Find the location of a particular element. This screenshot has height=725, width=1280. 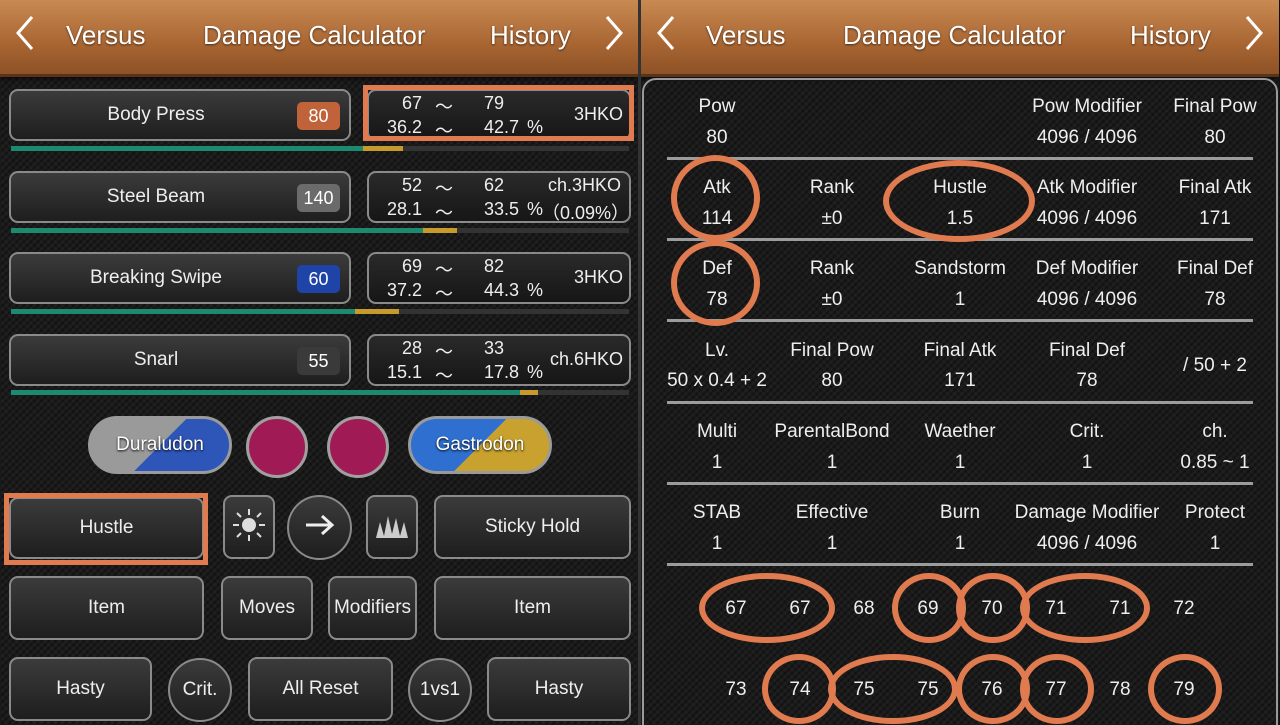

formula-atk-value: 171 is located at coordinates (960, 380).